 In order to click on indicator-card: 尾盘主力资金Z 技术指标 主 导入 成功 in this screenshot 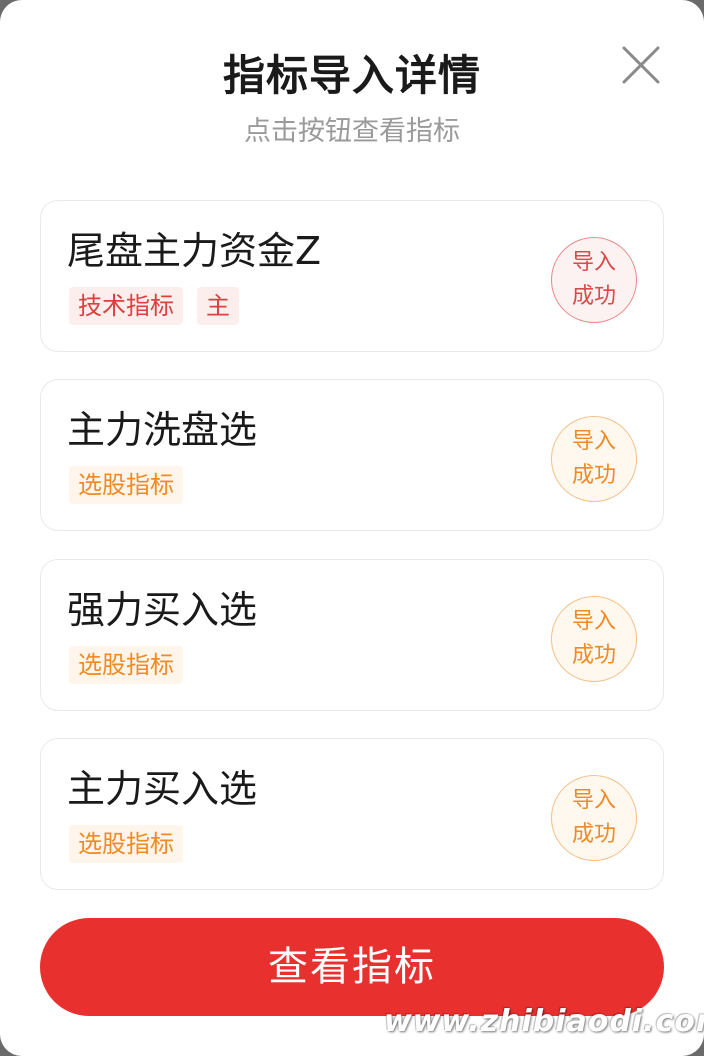, I will do `click(352, 276)`.